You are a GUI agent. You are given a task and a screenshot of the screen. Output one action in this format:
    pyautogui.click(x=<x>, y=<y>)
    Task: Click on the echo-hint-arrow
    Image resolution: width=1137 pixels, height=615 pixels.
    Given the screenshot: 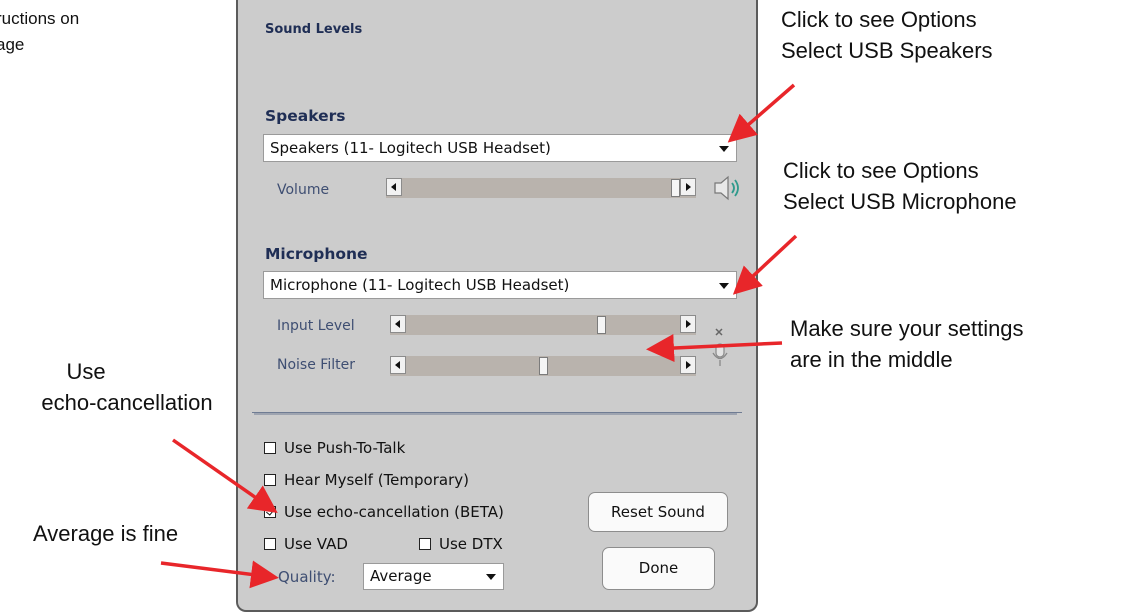 What is the action you would take?
    pyautogui.click(x=224, y=476)
    